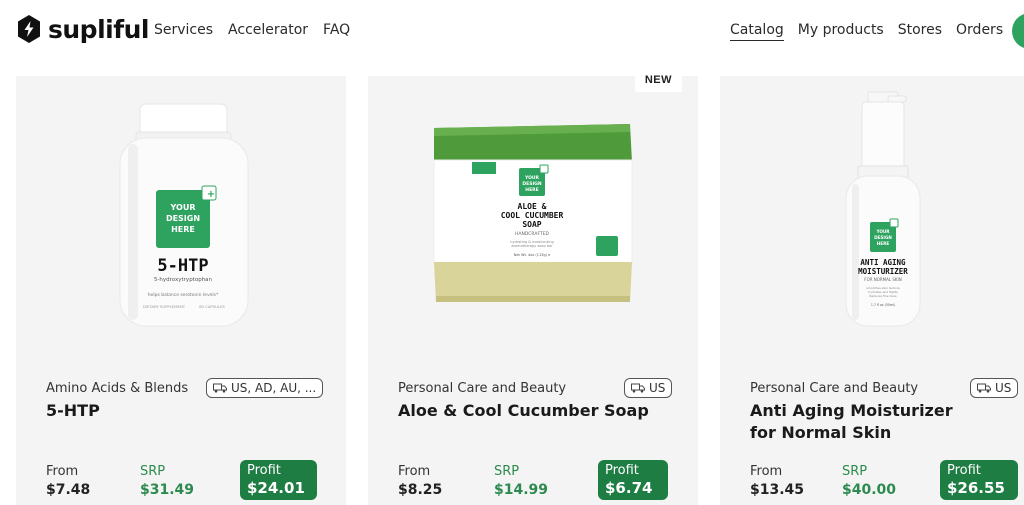 Image resolution: width=1024 pixels, height=505 pixels. I want to click on bottle-subtitle: FOR NORMAL SKIN, so click(882, 279).